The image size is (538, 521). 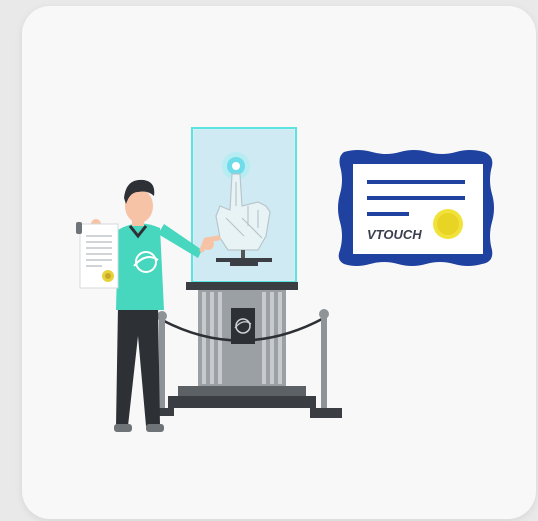 I want to click on held-certificate, so click(x=97, y=255).